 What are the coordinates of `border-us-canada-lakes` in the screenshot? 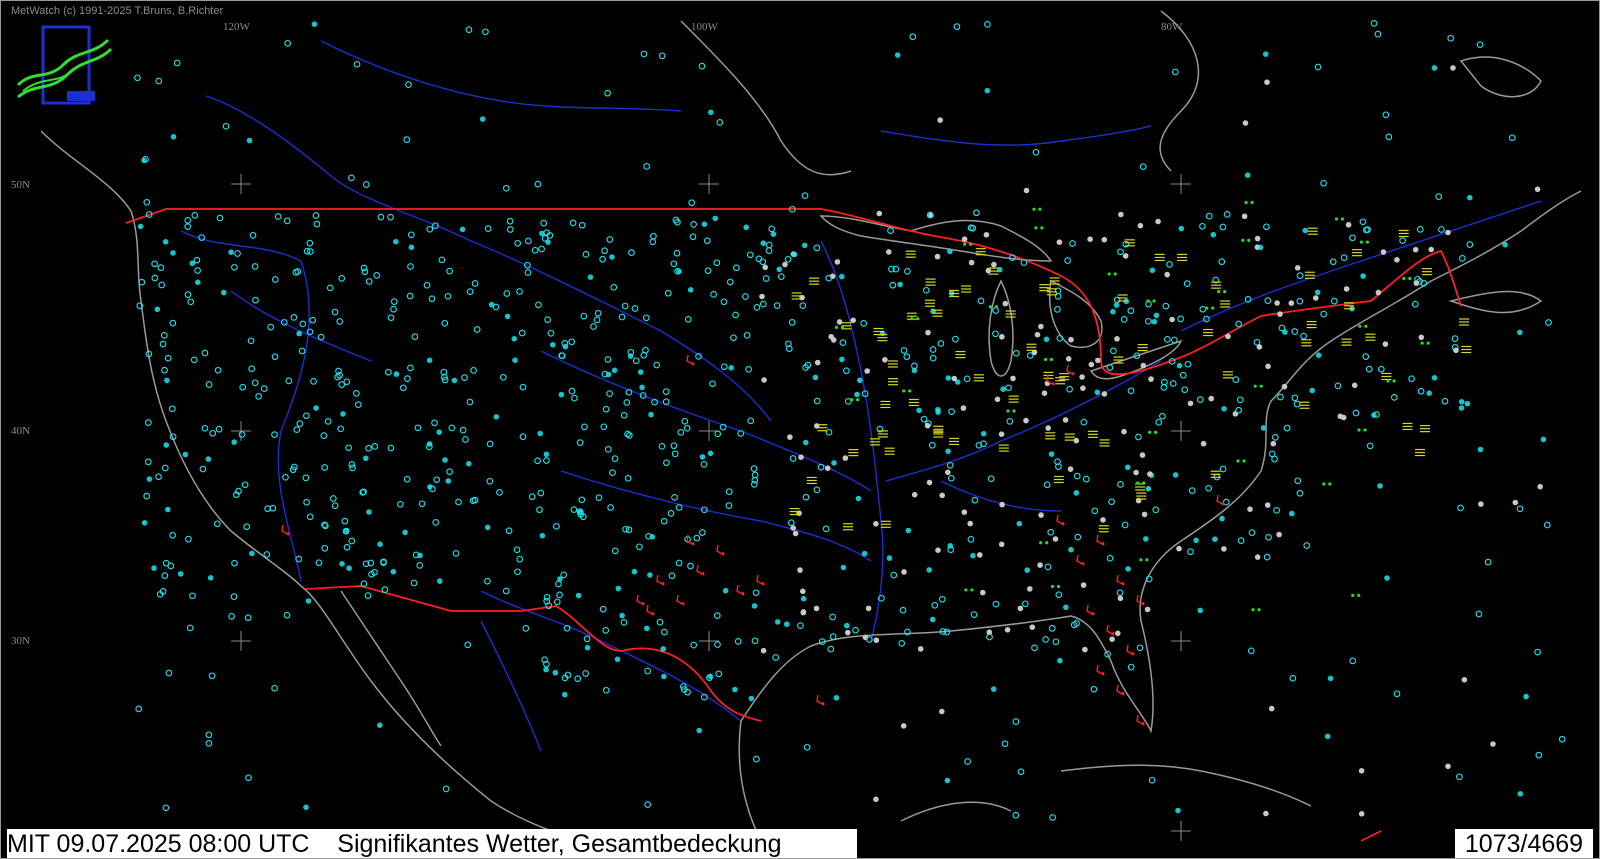 It's located at (1141, 292).